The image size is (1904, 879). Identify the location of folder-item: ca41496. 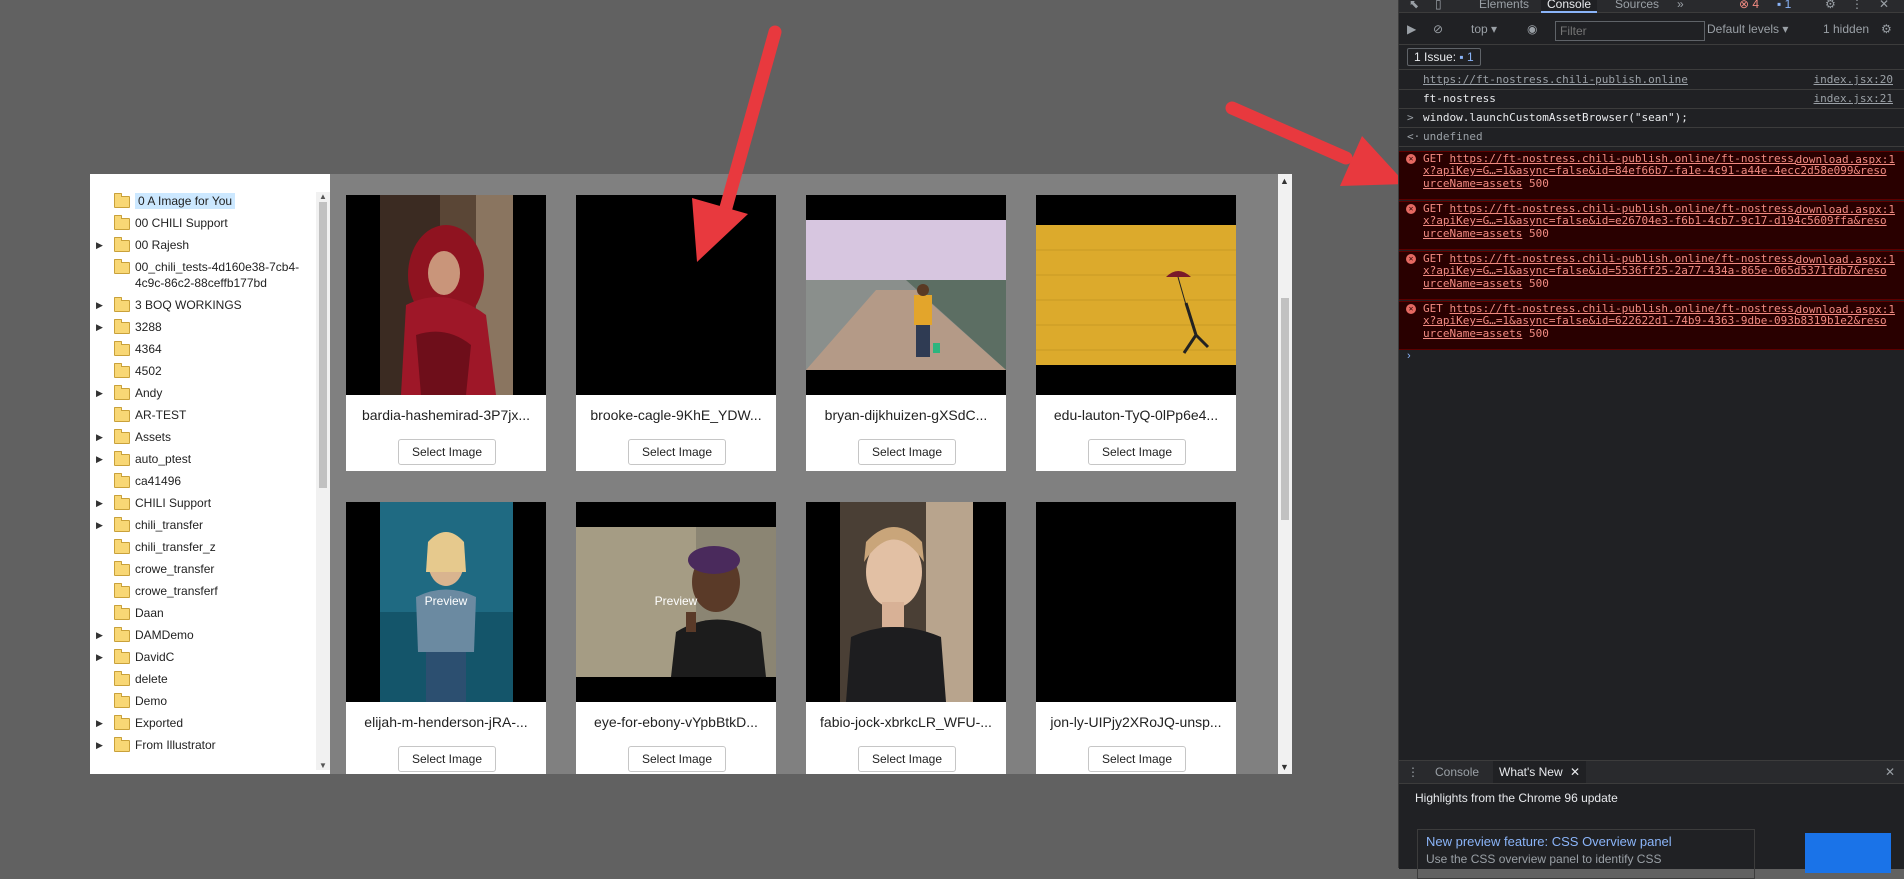
(201, 481).